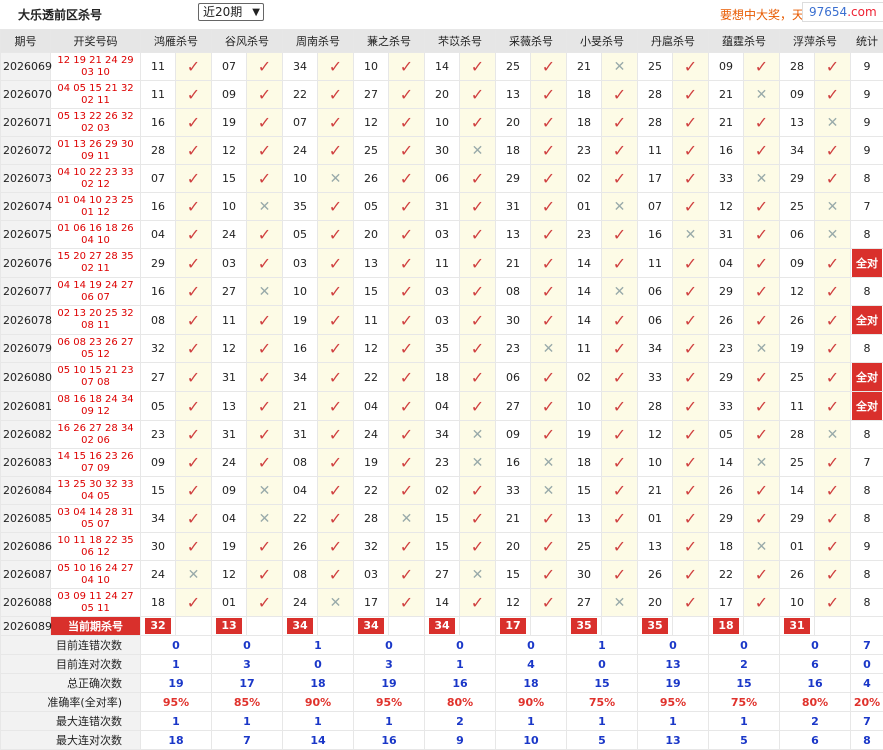 This screenshot has width=883, height=750. What do you see at coordinates (26, 575) in the screenshot?
I see `issue-number: 2026087` at bounding box center [26, 575].